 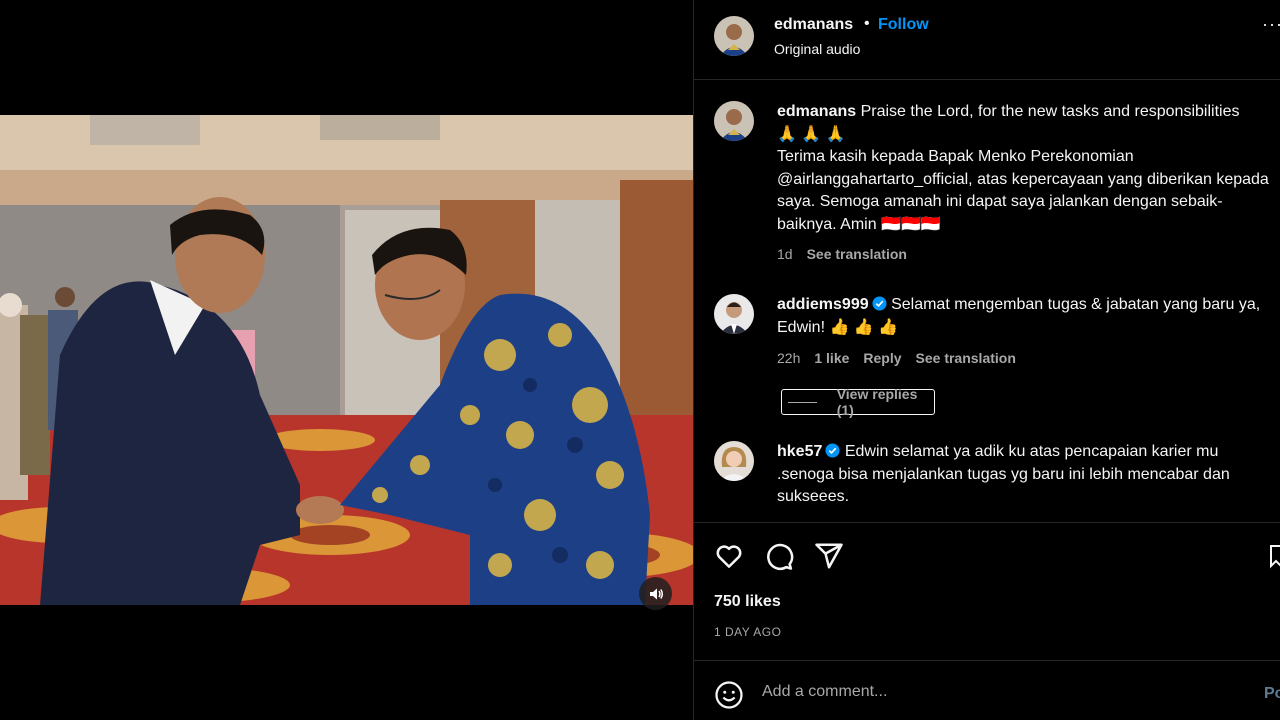 I want to click on comment-meta: 22h 1 like Reply See translation, so click(x=896, y=358).